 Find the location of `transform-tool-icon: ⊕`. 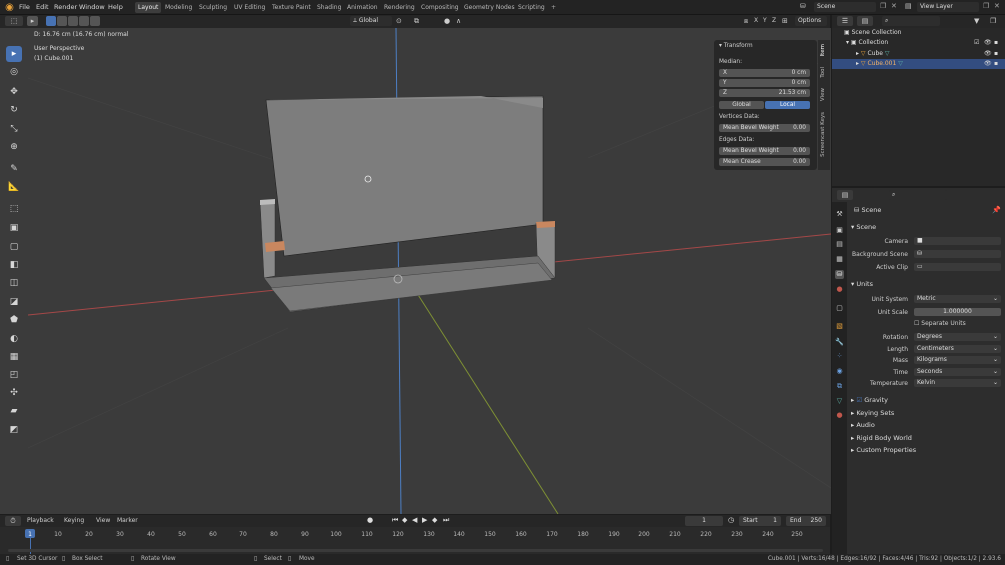

transform-tool-icon: ⊕ is located at coordinates (14, 147).